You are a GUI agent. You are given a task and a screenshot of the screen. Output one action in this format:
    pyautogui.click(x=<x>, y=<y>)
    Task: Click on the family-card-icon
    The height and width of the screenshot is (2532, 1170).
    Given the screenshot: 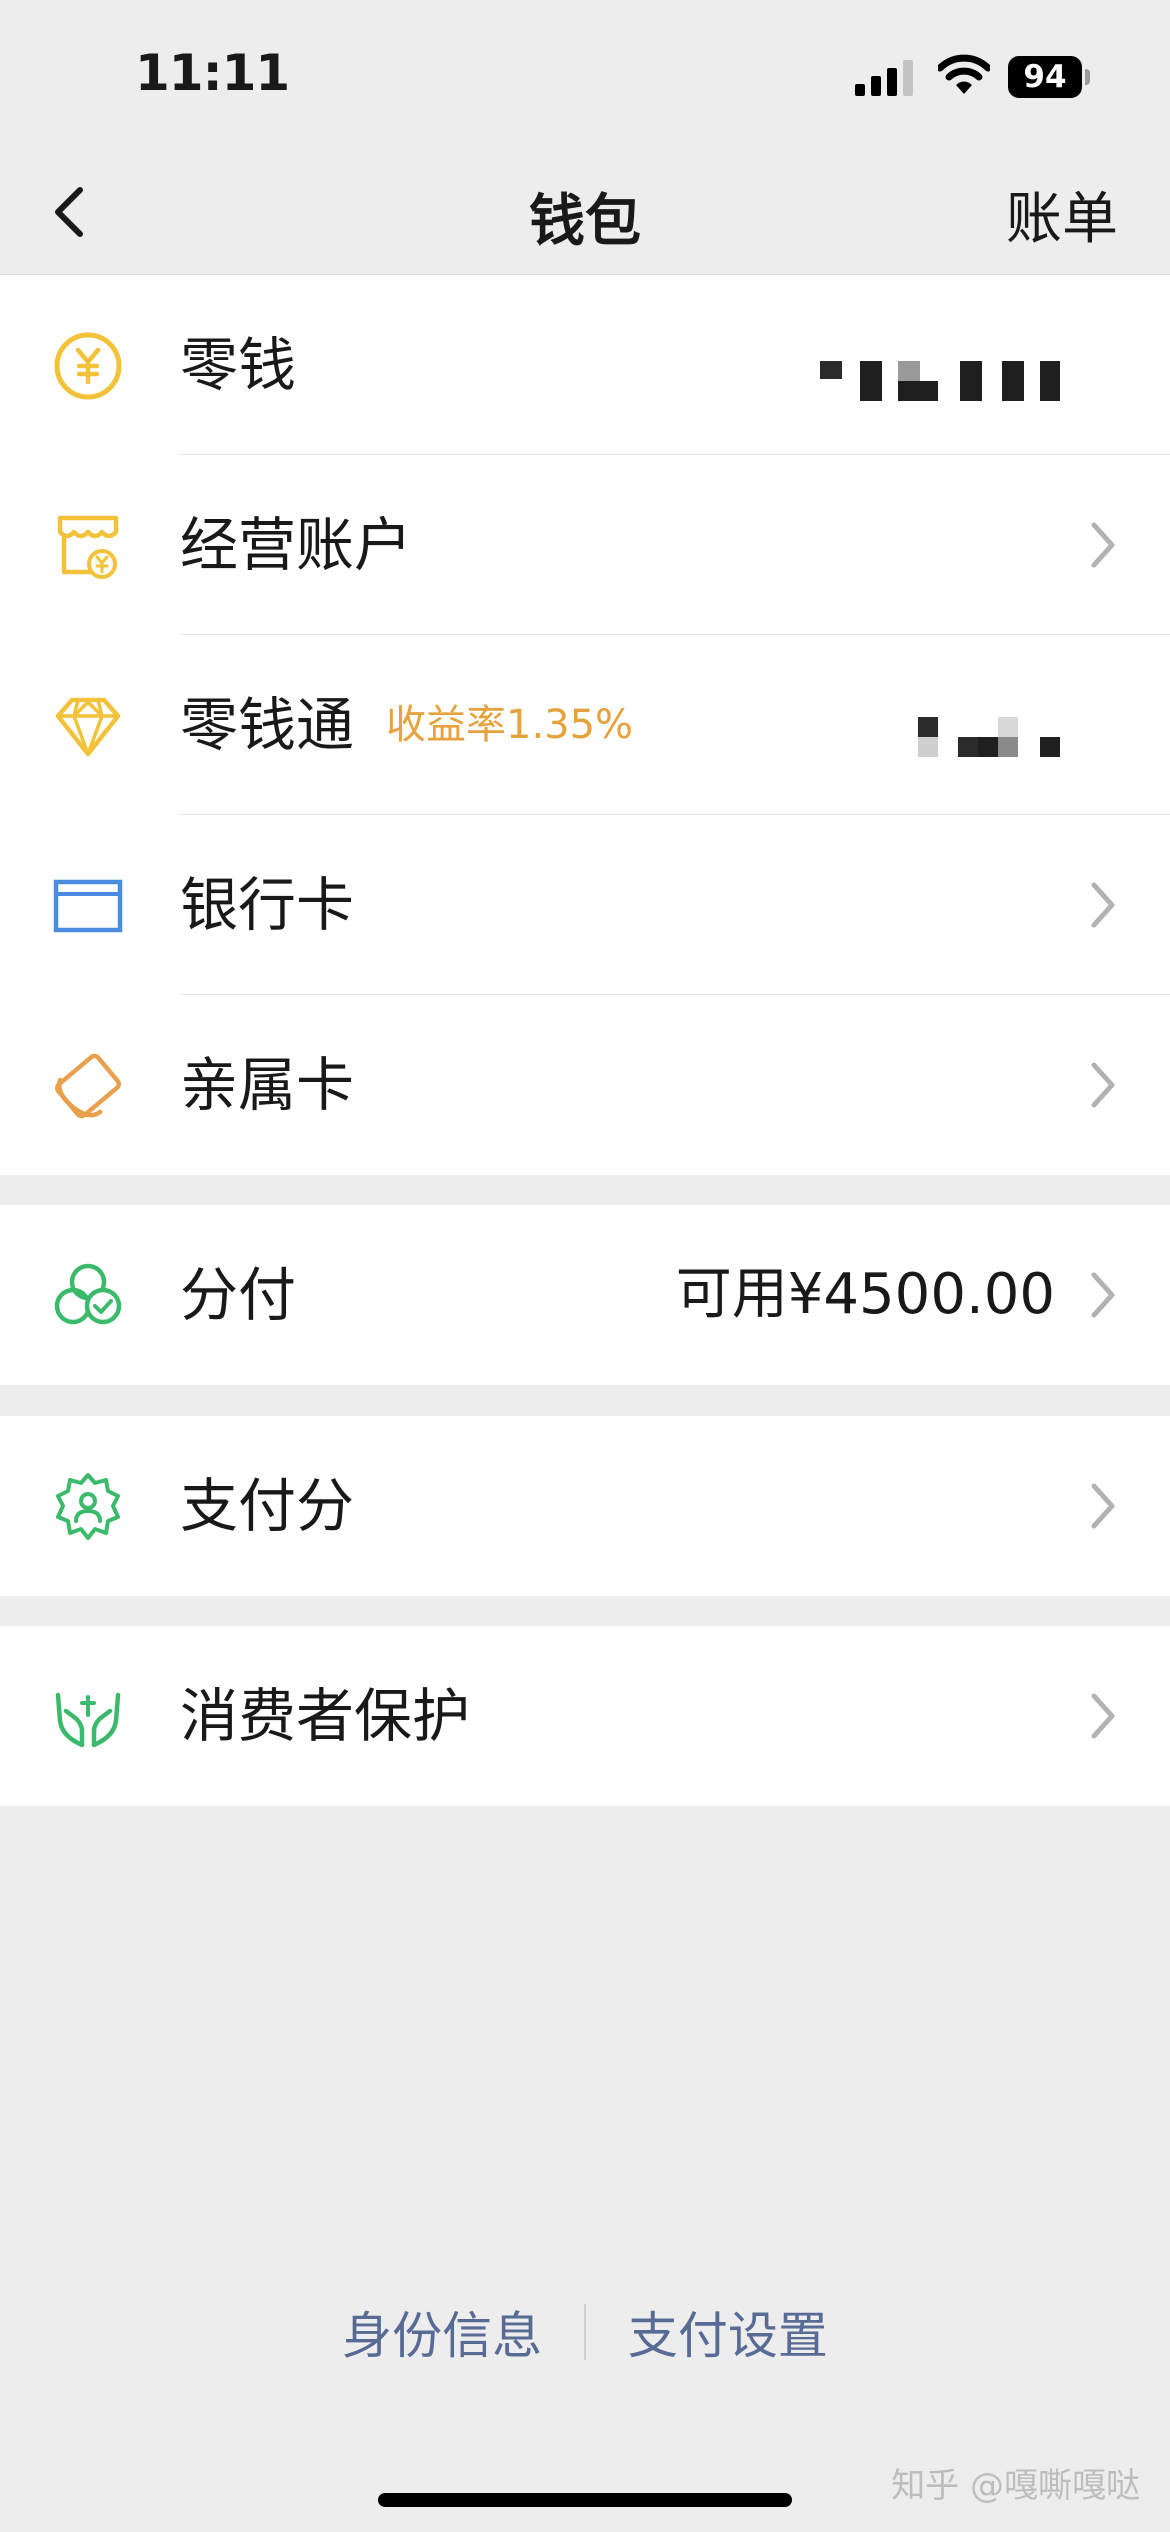 What is the action you would take?
    pyautogui.click(x=88, y=1086)
    